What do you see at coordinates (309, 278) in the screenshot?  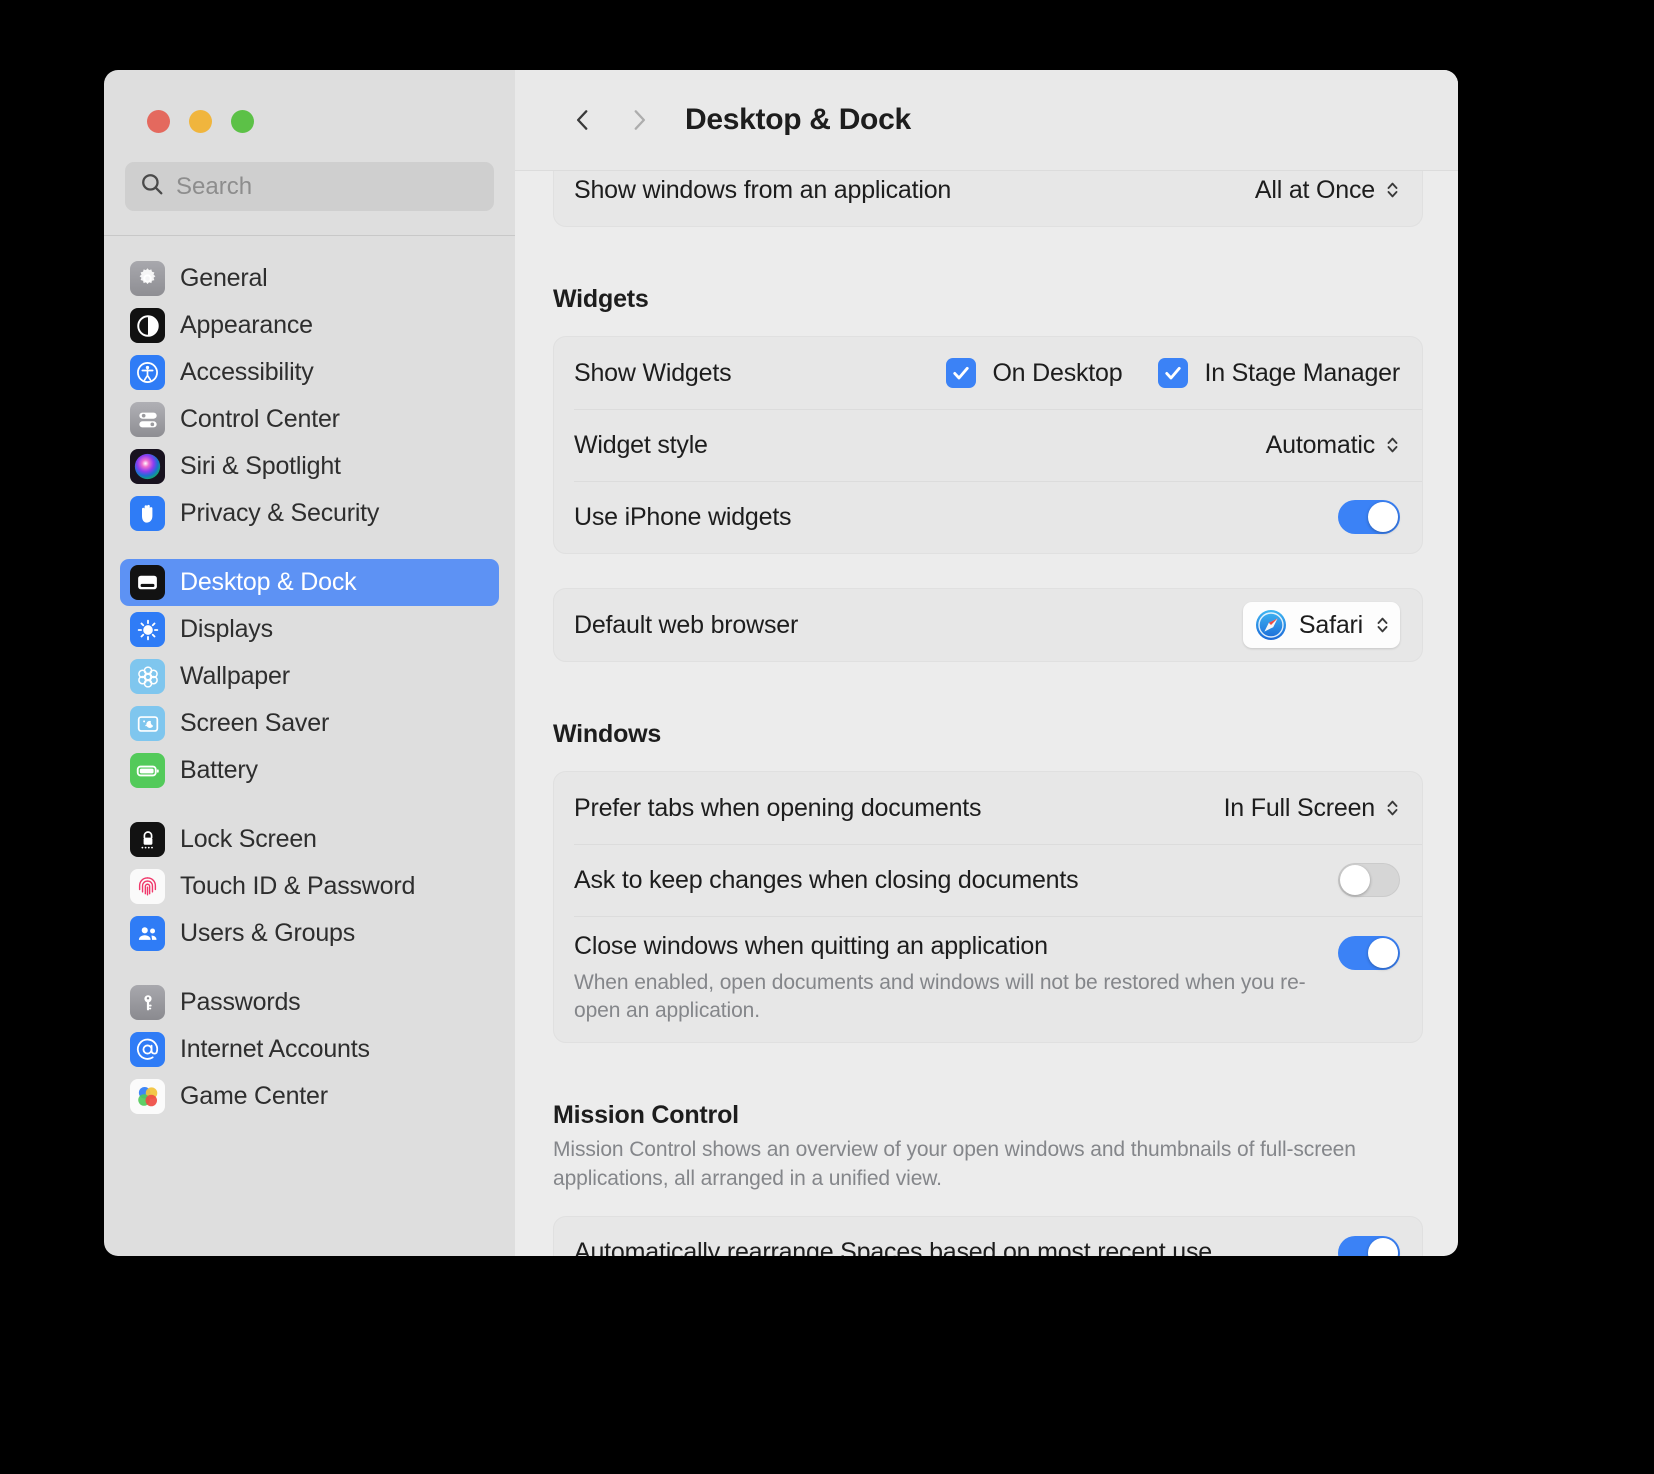 I see `sidebar-item-general: General` at bounding box center [309, 278].